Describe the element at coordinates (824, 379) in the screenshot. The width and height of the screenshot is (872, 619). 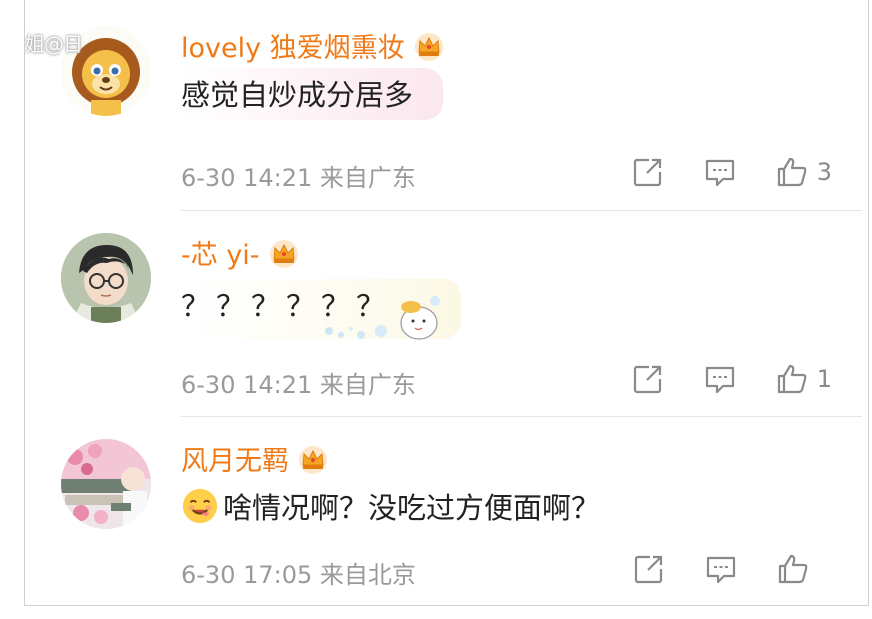
I see `like-count: 1` at that location.